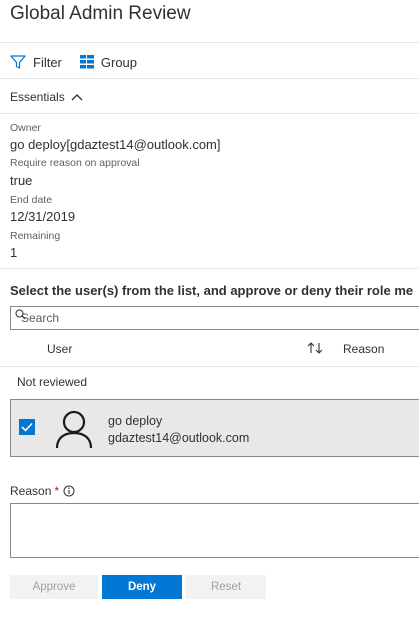 The height and width of the screenshot is (624, 419). I want to click on group-button: Group, so click(108, 62).